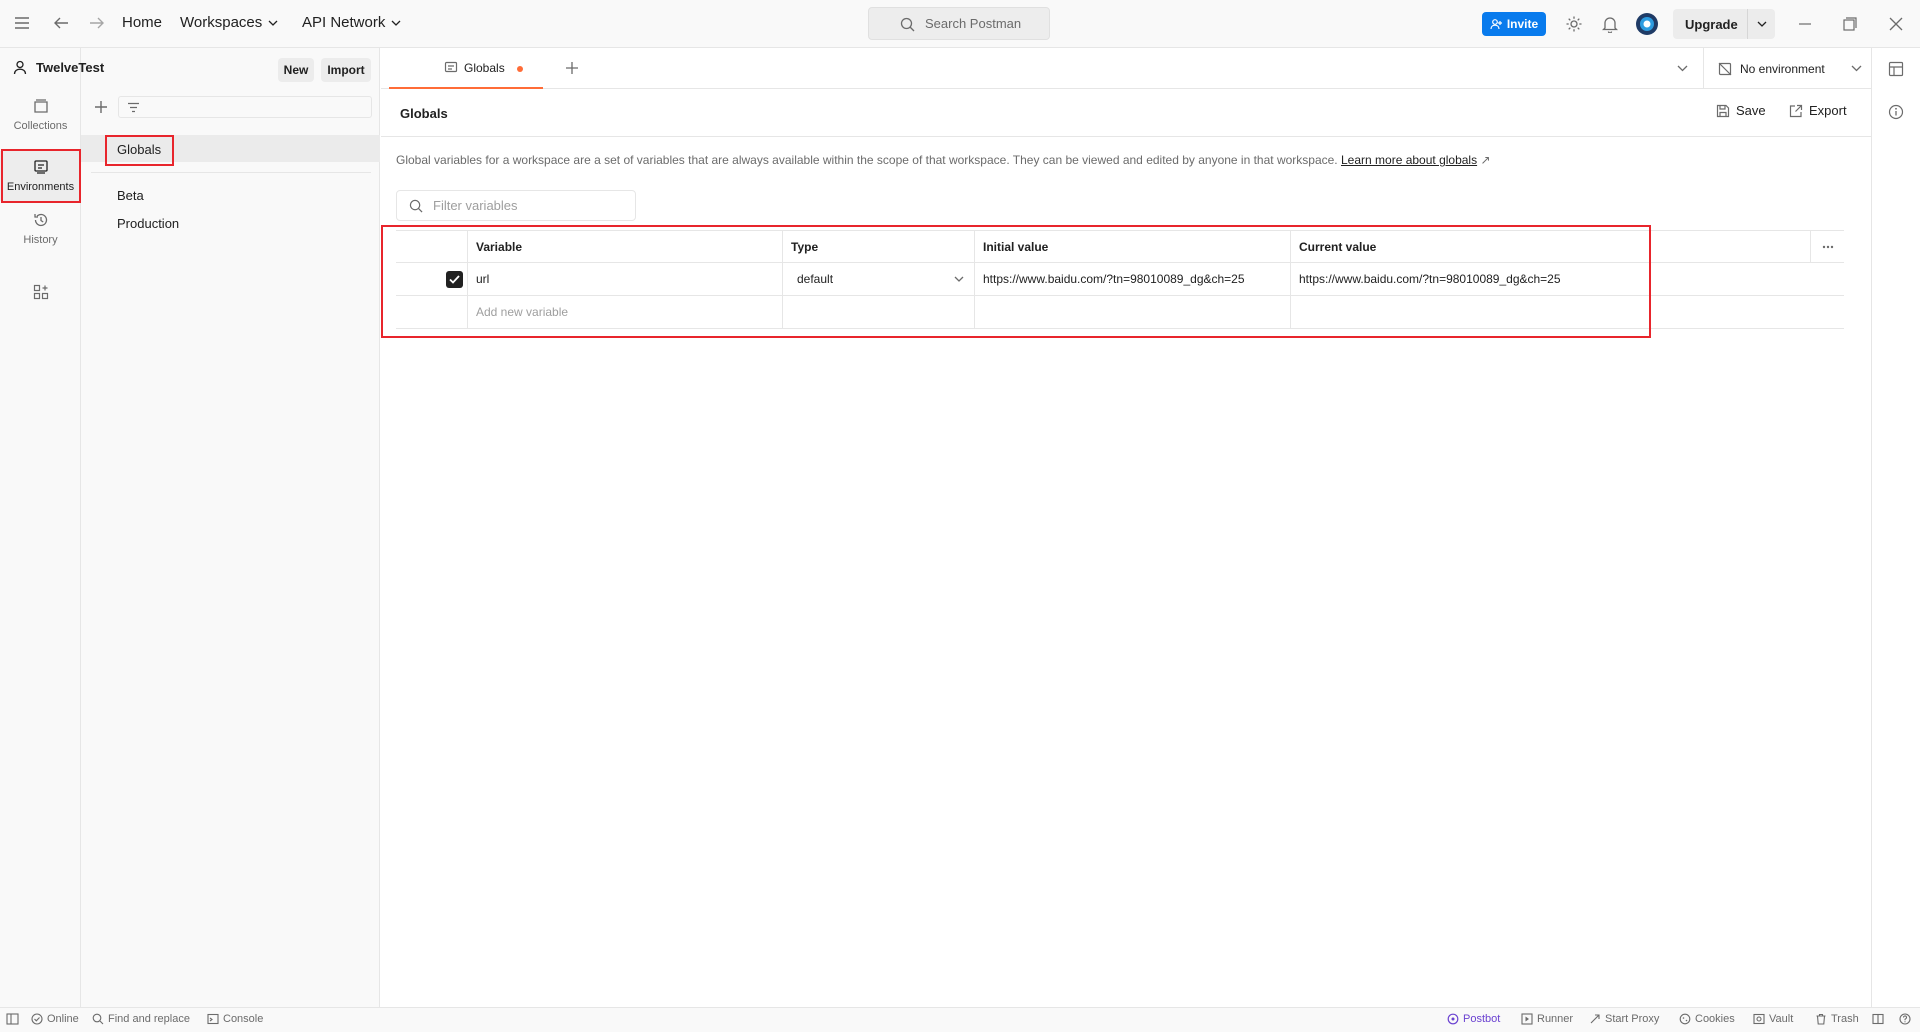 The width and height of the screenshot is (1920, 1032). What do you see at coordinates (1409, 160) in the screenshot?
I see `learn-more-link: Learn more about globals` at bounding box center [1409, 160].